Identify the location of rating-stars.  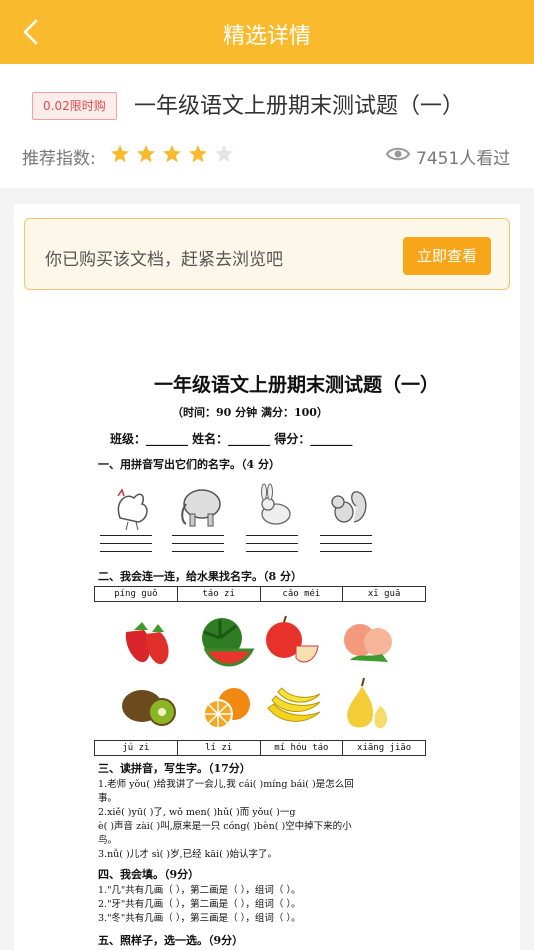
(172, 155).